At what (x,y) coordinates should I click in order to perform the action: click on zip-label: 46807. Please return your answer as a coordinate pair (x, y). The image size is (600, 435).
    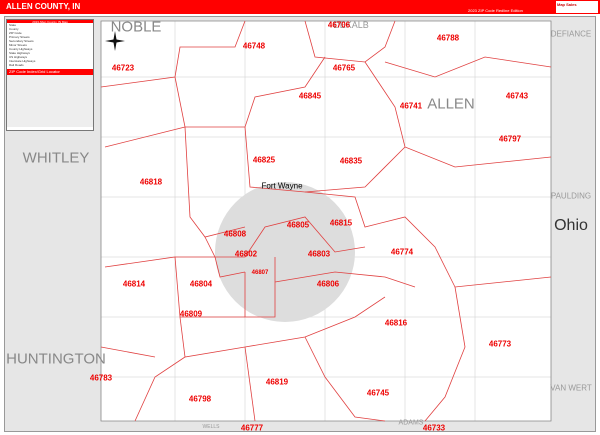
    Looking at the image, I should click on (260, 273).